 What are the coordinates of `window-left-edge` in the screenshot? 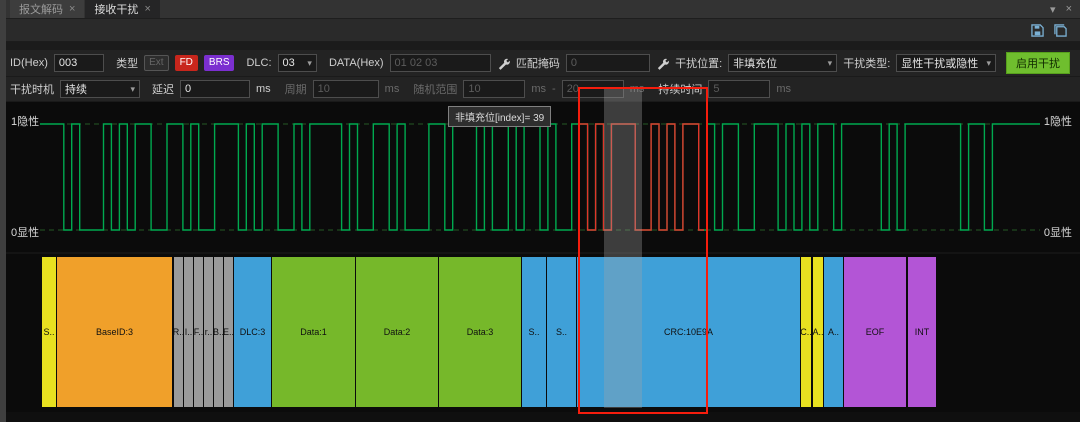 It's located at (3, 211).